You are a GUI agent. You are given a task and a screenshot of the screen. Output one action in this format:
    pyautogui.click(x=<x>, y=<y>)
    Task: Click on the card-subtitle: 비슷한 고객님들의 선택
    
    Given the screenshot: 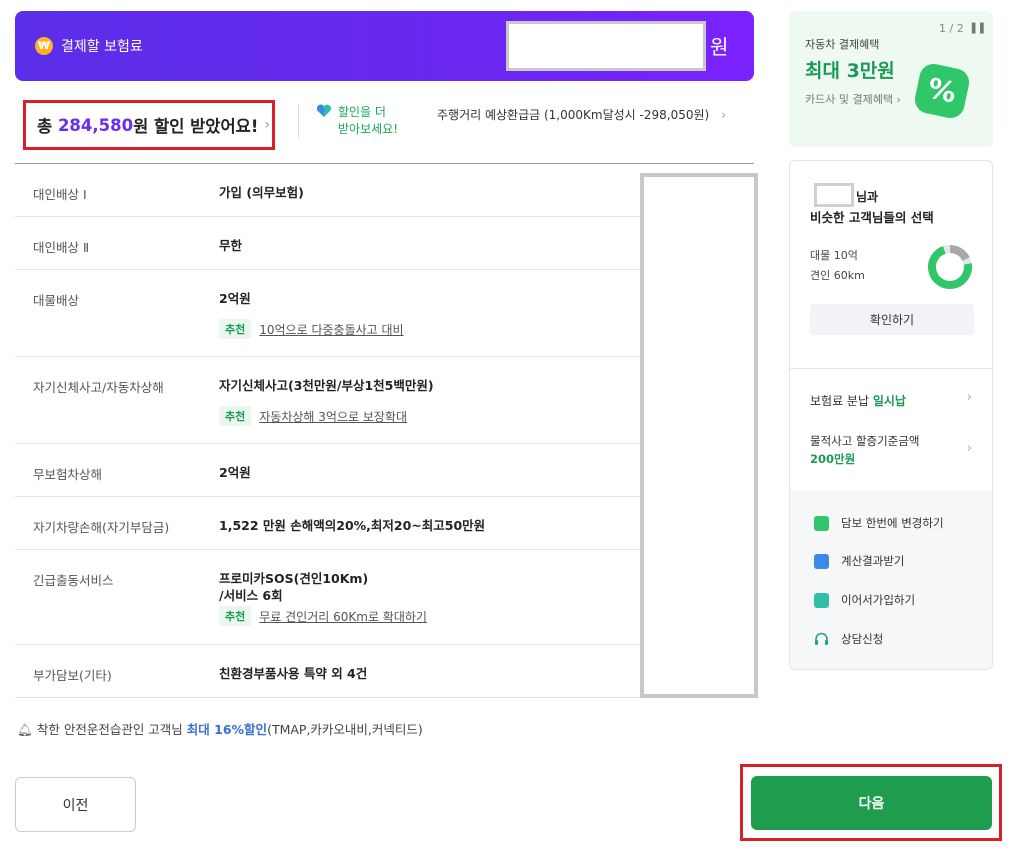 What is the action you would take?
    pyautogui.click(x=872, y=217)
    